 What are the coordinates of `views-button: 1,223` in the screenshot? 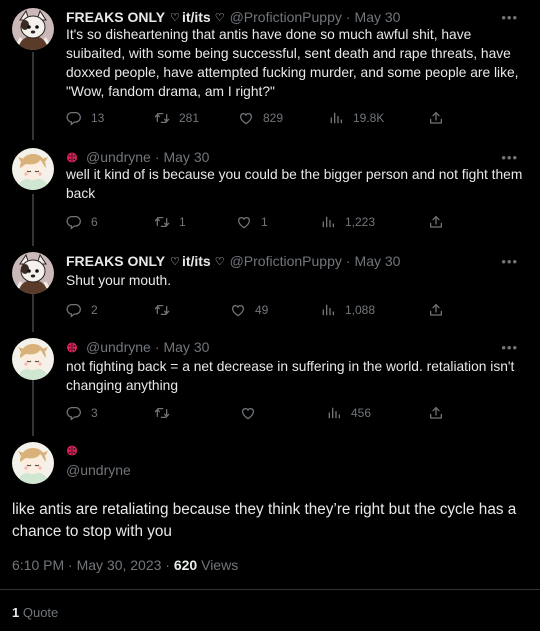 It's located at (347, 222).